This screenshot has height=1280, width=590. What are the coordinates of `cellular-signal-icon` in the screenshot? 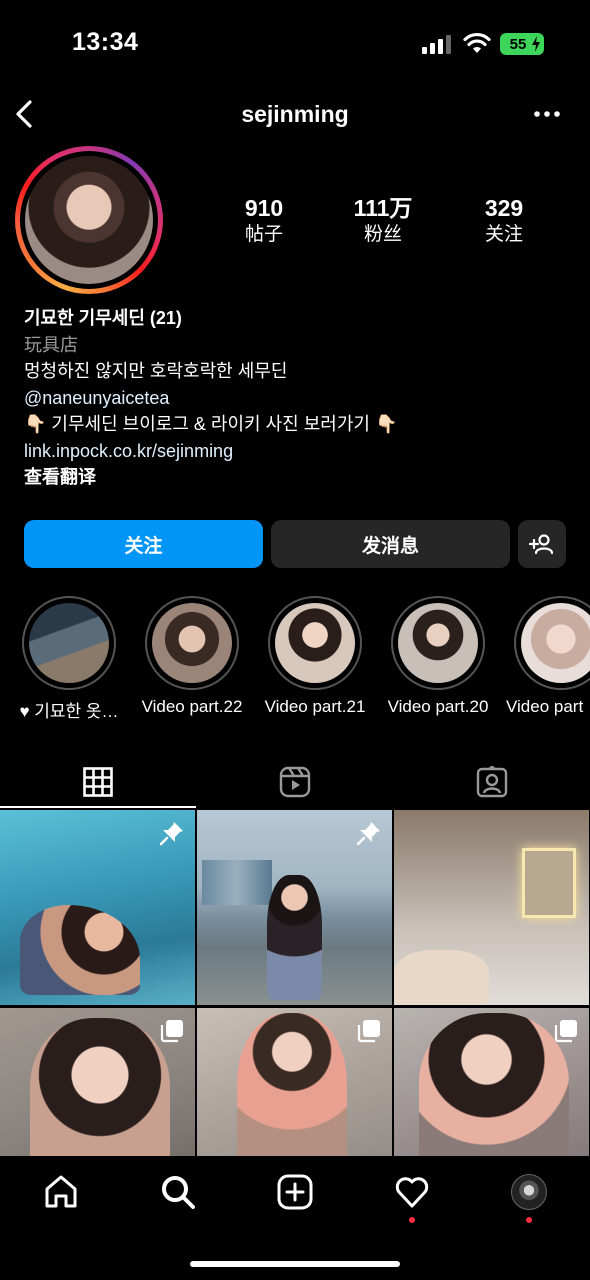 It's located at (436, 44).